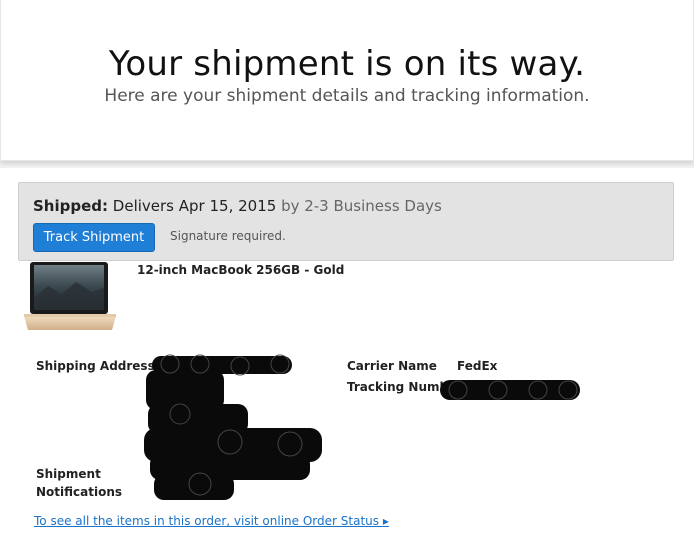 The height and width of the screenshot is (558, 694). What do you see at coordinates (95, 366) in the screenshot?
I see `shipping-address-label: Shipping Address` at bounding box center [95, 366].